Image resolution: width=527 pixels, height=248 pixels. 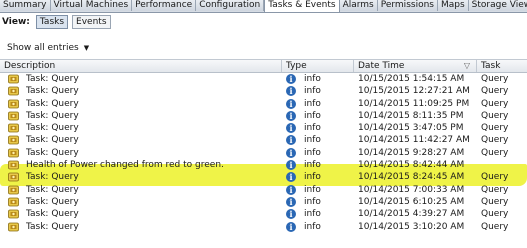 What do you see at coordinates (381, 66) in the screenshot?
I see `column-date-time-label: Date Time` at bounding box center [381, 66].